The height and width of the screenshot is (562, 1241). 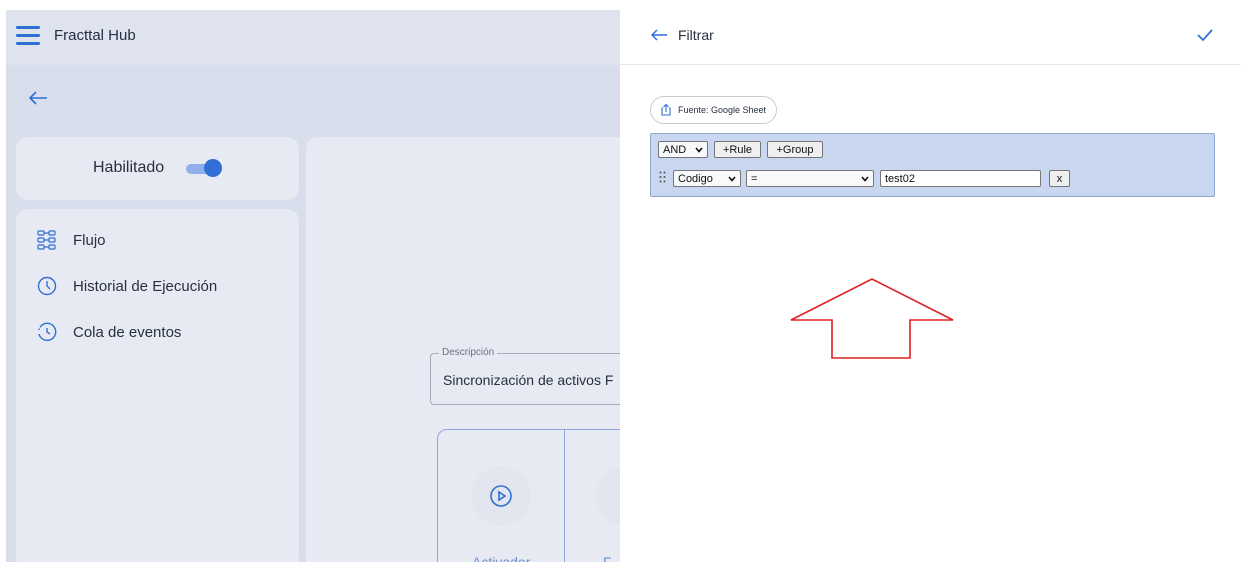 I want to click on source-chip: Fuente: Google Sheet, so click(x=714, y=110).